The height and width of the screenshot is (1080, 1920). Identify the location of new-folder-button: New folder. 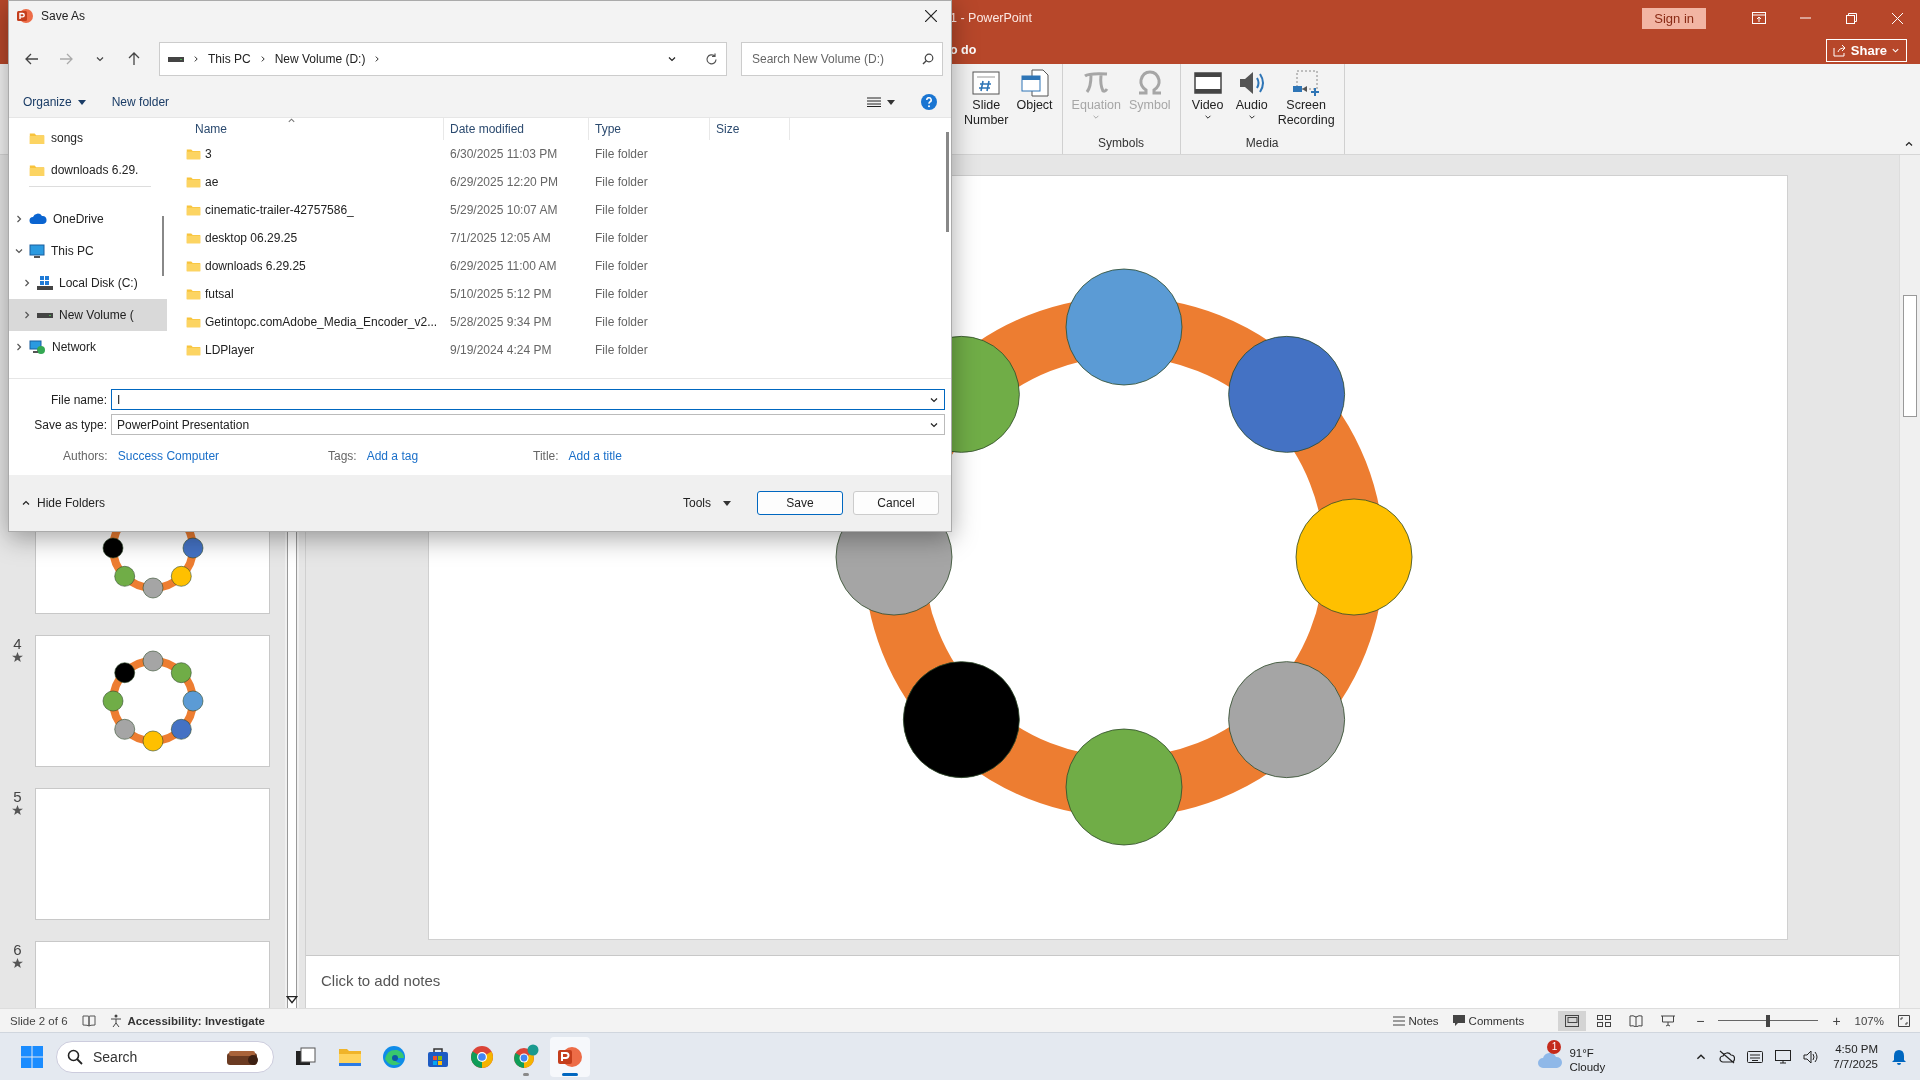
(140, 102).